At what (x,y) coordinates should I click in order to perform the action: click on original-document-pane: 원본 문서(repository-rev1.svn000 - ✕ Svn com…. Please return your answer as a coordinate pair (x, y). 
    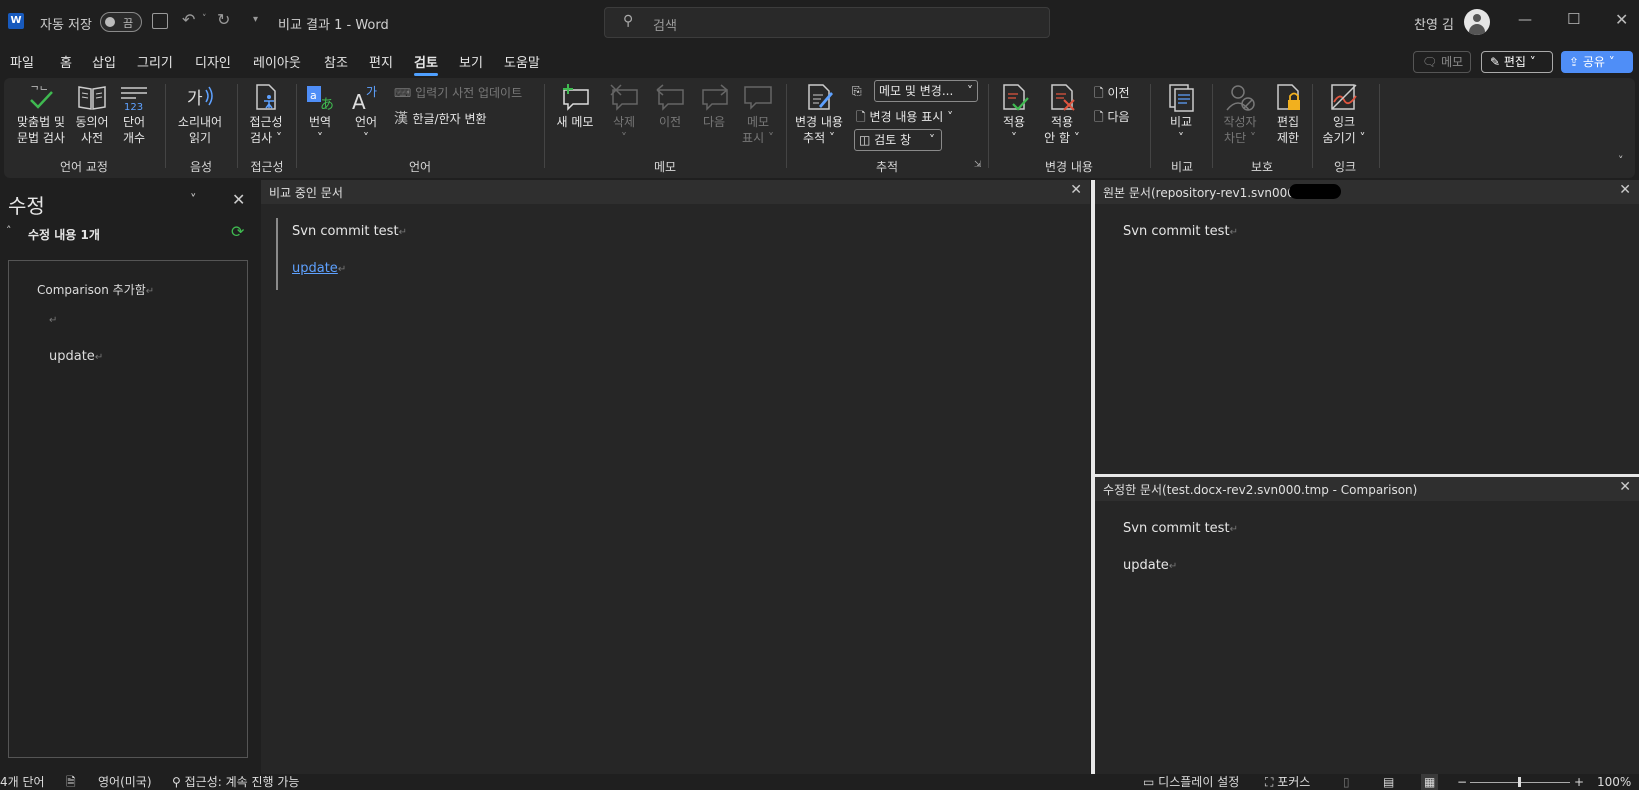
    Looking at the image, I should click on (1367, 327).